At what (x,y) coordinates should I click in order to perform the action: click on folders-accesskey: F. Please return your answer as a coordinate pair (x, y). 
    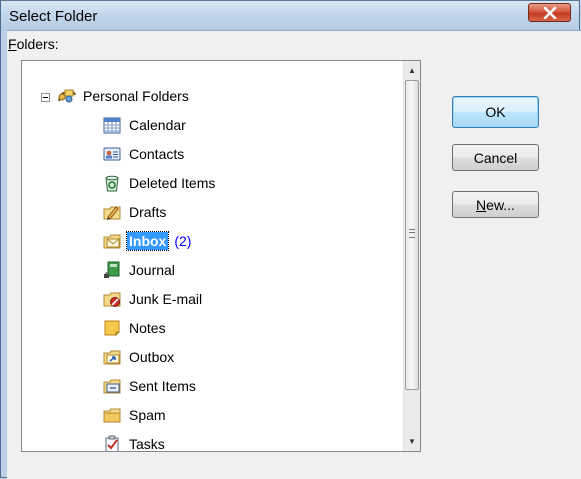
    Looking at the image, I should click on (12, 44).